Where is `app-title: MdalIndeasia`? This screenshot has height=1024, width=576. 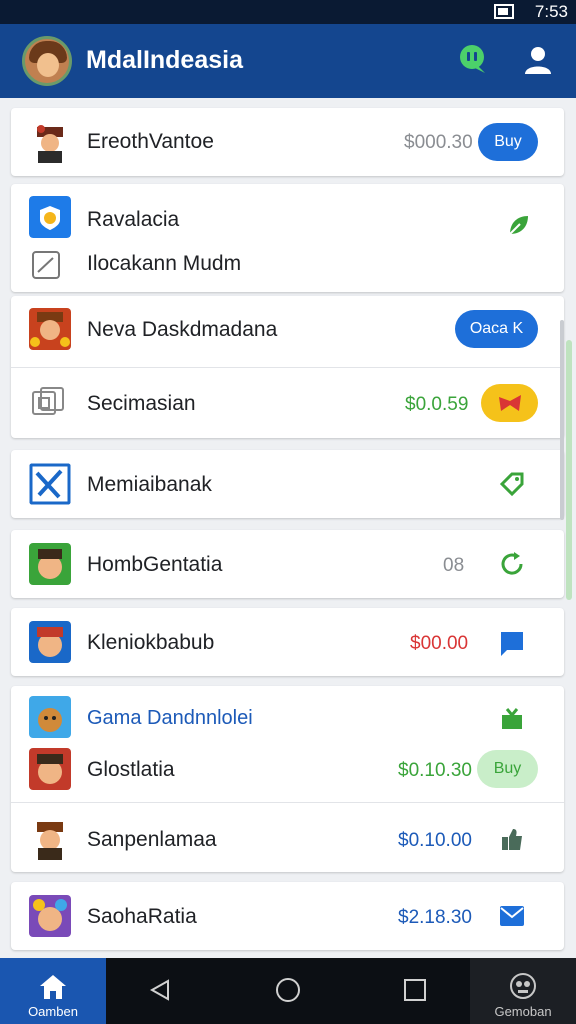
app-title: MdalIndeasia is located at coordinates (164, 60).